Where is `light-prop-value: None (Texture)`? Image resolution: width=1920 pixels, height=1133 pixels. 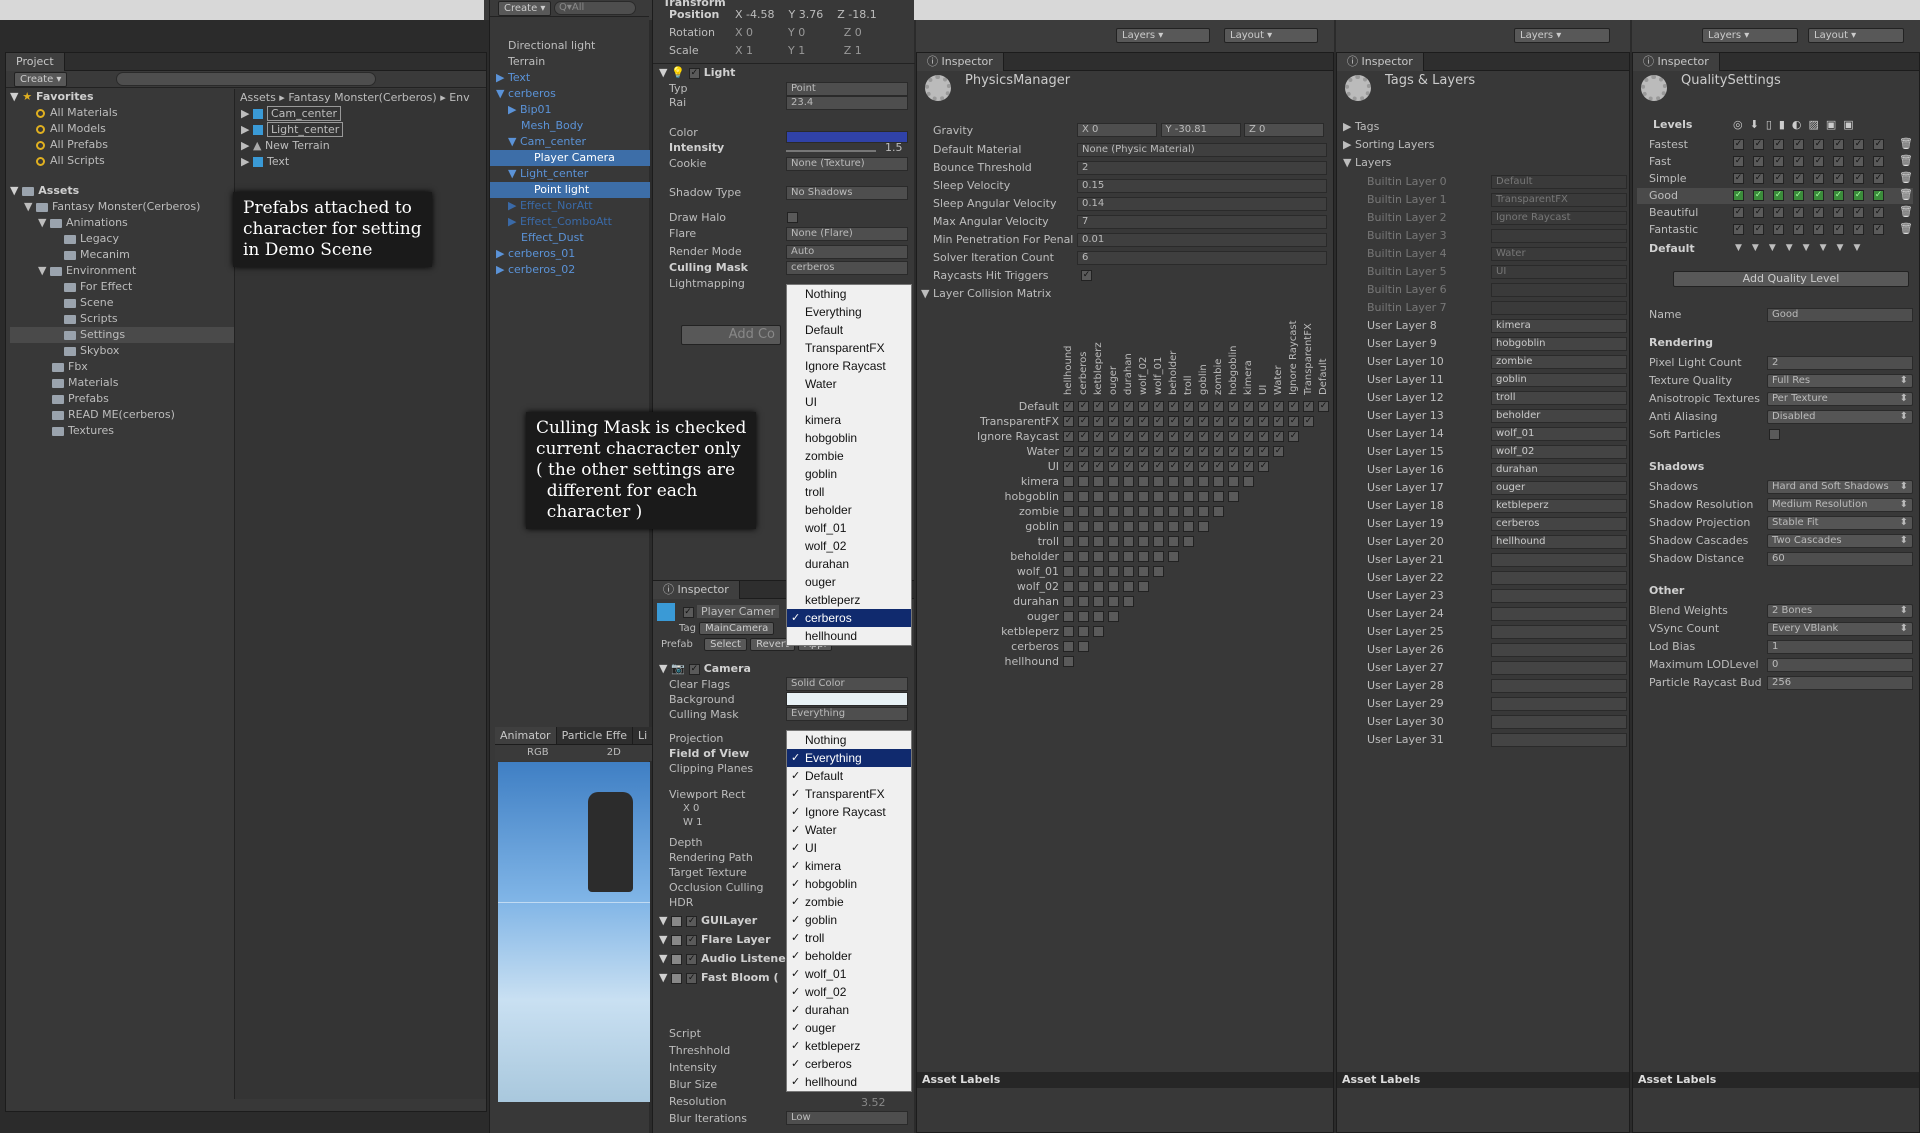 light-prop-value: None (Texture) is located at coordinates (847, 164).